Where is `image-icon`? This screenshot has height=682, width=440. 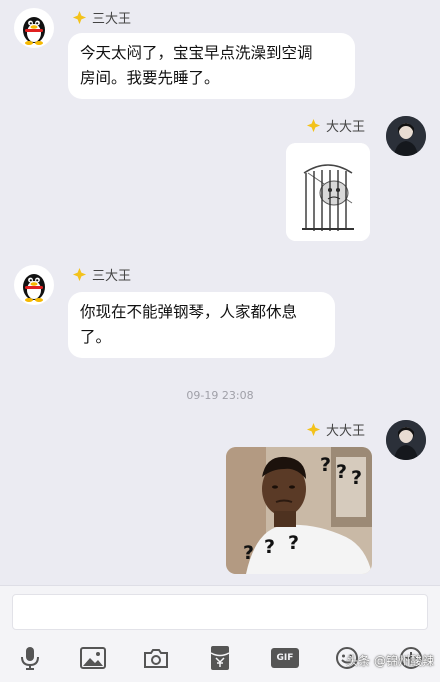 image-icon is located at coordinates (93, 658).